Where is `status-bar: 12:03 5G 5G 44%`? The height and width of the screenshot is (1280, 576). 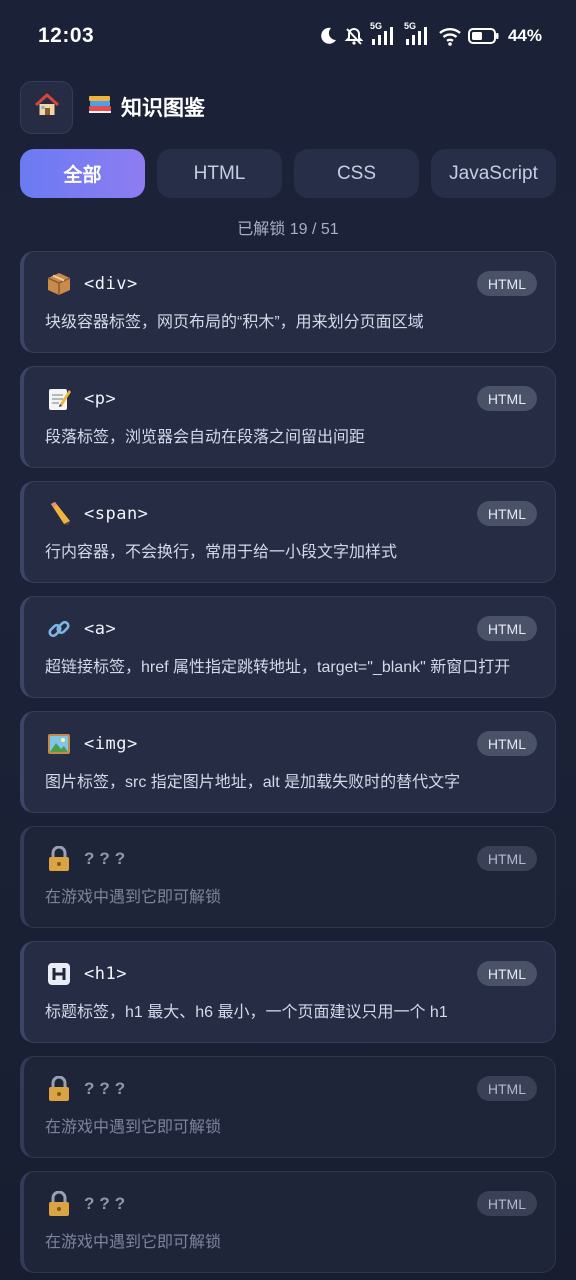 status-bar: 12:03 5G 5G 44% is located at coordinates (288, 36).